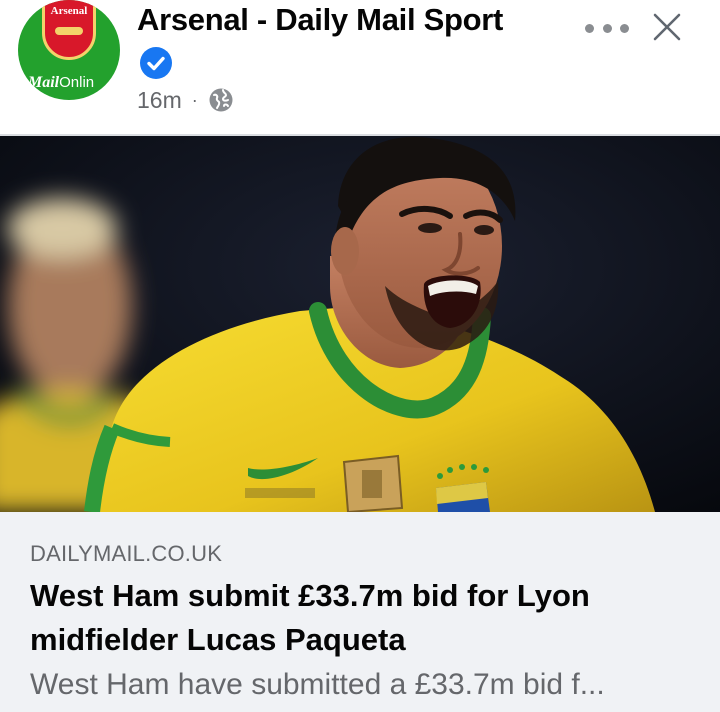 Image resolution: width=720 pixels, height=712 pixels. I want to click on more-options-icon, so click(607, 28).